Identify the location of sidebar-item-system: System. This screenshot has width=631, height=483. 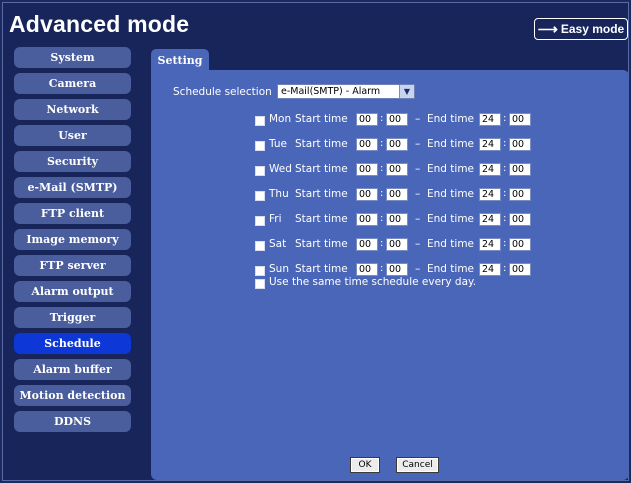
(72, 57).